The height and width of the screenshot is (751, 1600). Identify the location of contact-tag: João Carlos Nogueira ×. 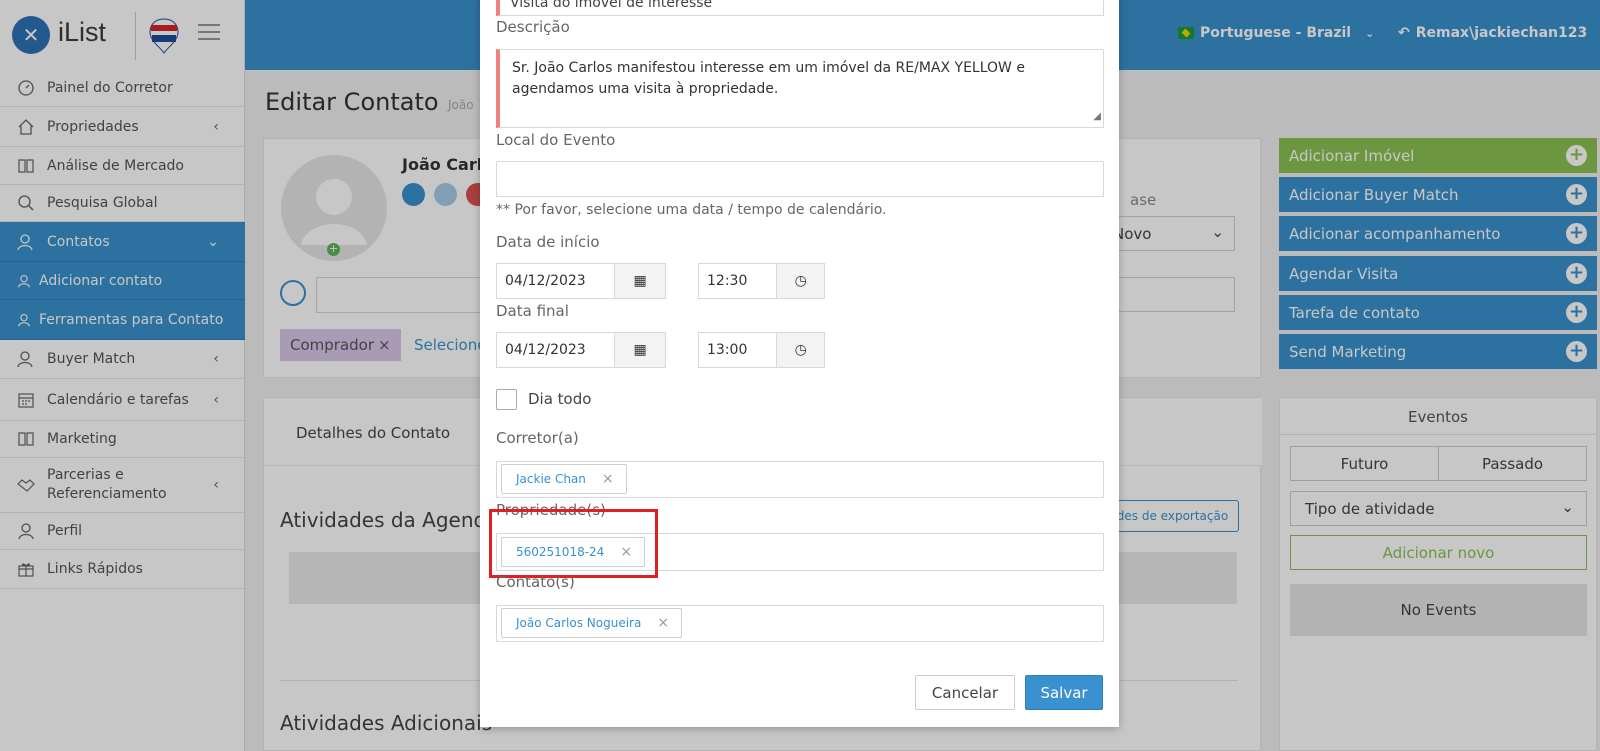
(592, 623).